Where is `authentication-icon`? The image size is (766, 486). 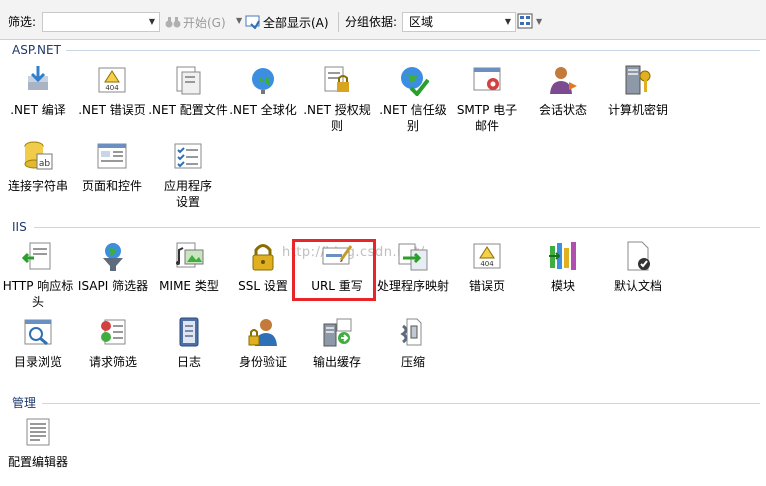 authentication-icon is located at coordinates (262, 332).